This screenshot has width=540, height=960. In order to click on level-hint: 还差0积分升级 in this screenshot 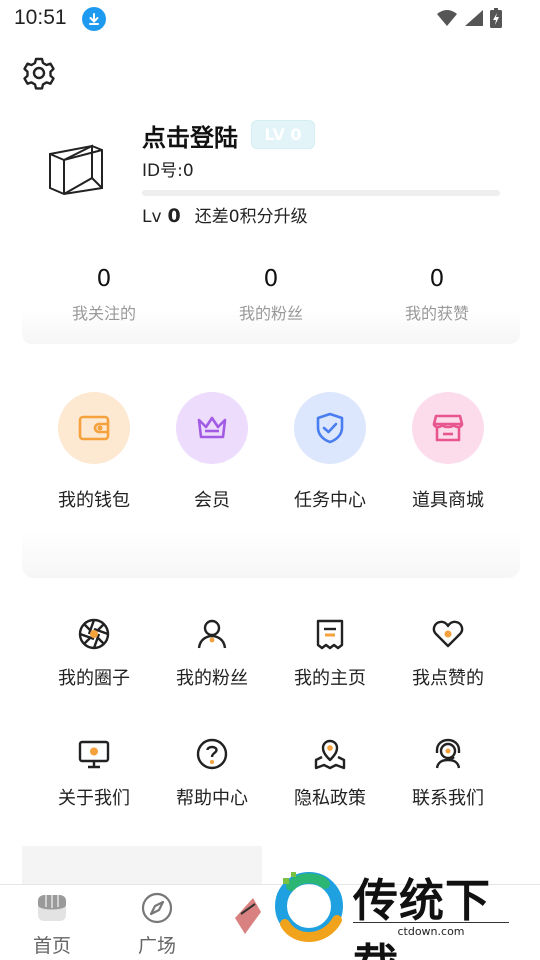, I will do `click(251, 217)`.